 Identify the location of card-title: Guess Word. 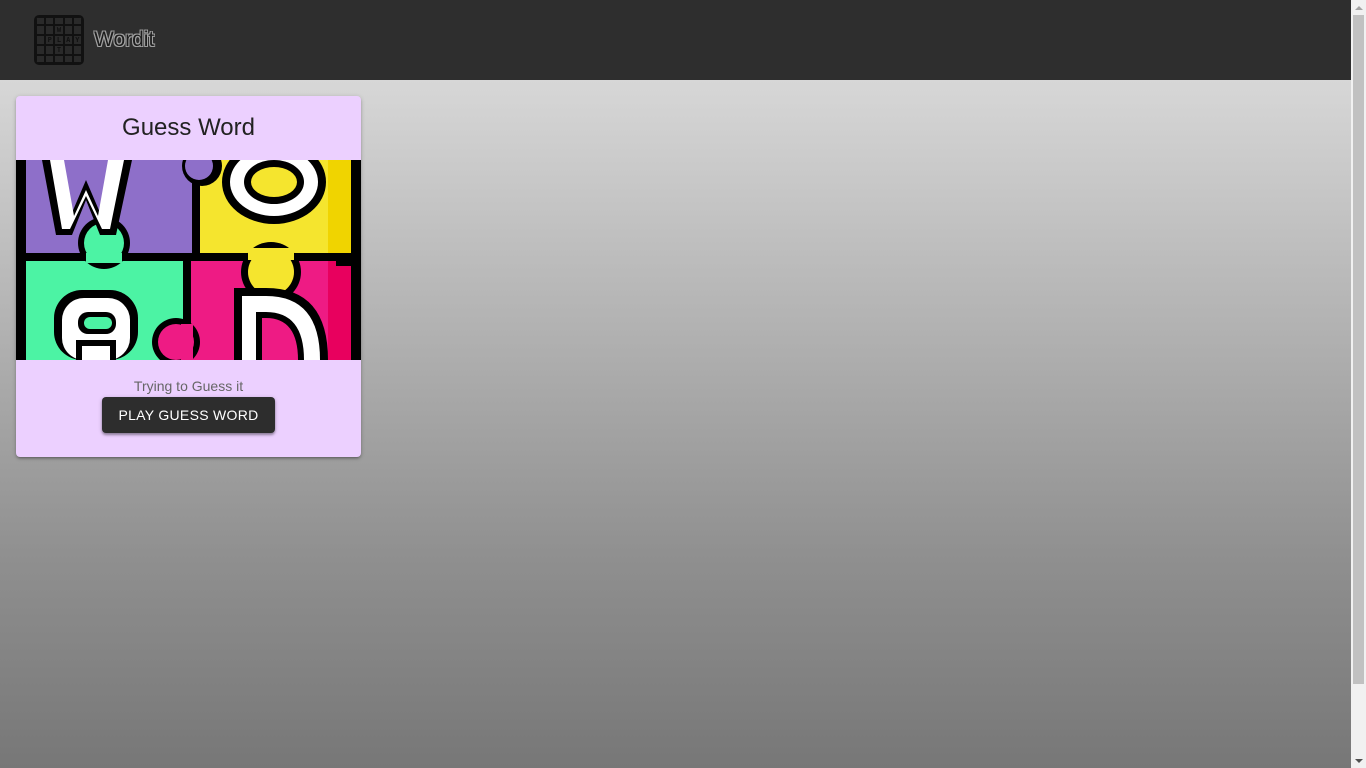
(188, 127).